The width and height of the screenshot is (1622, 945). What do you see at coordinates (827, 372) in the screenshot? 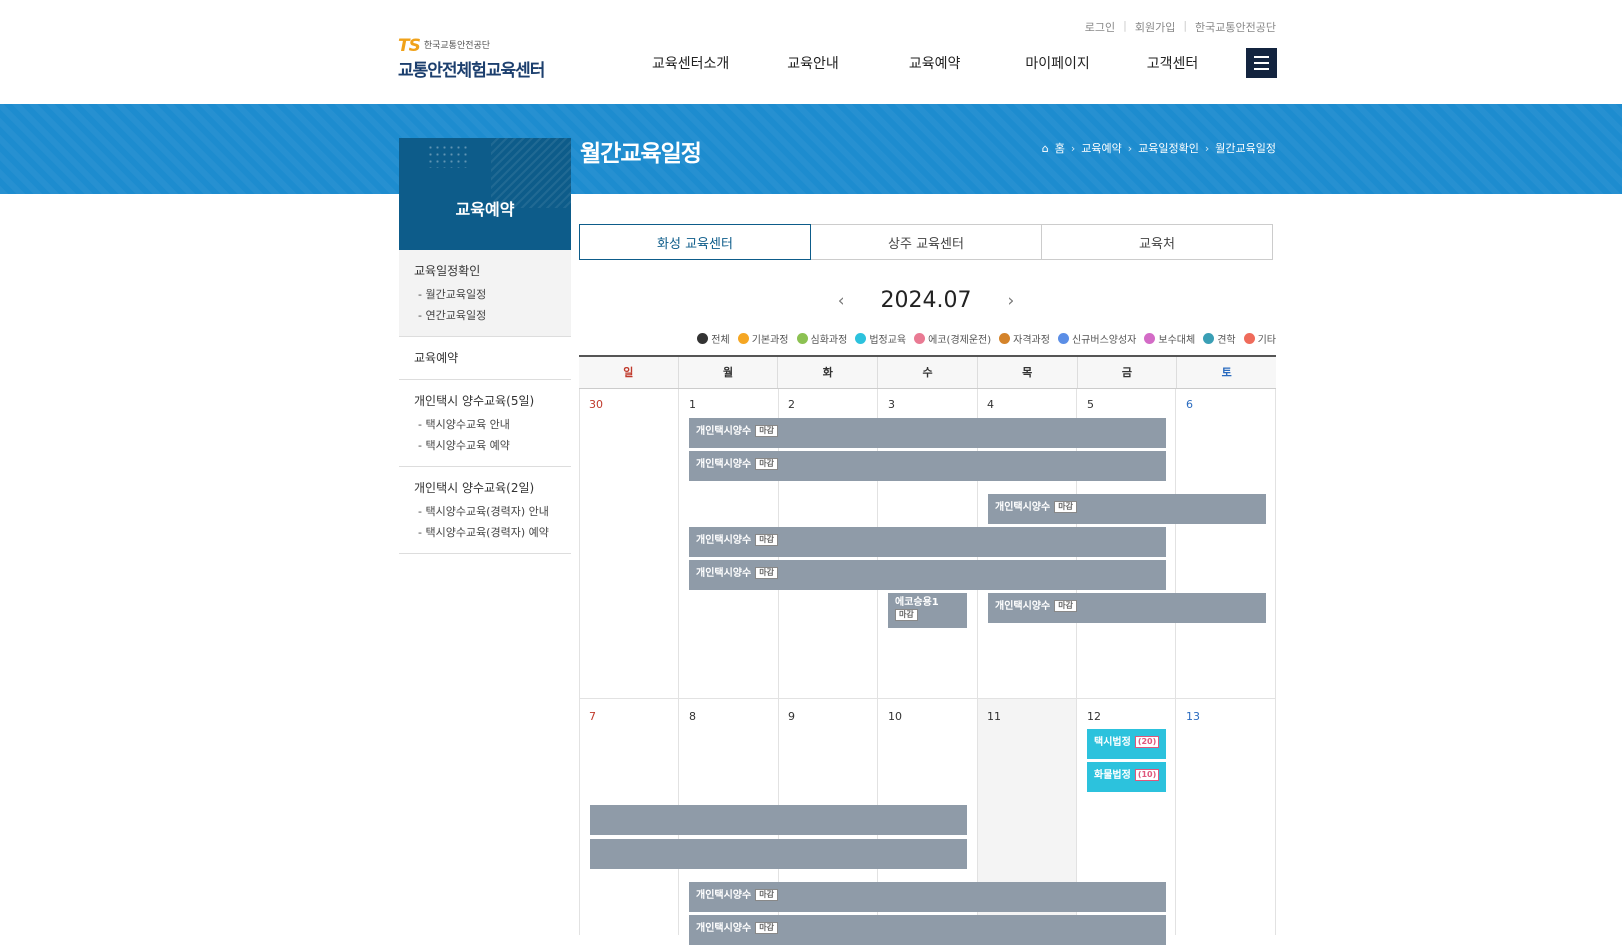
I see `weekday-tue: 화` at bounding box center [827, 372].